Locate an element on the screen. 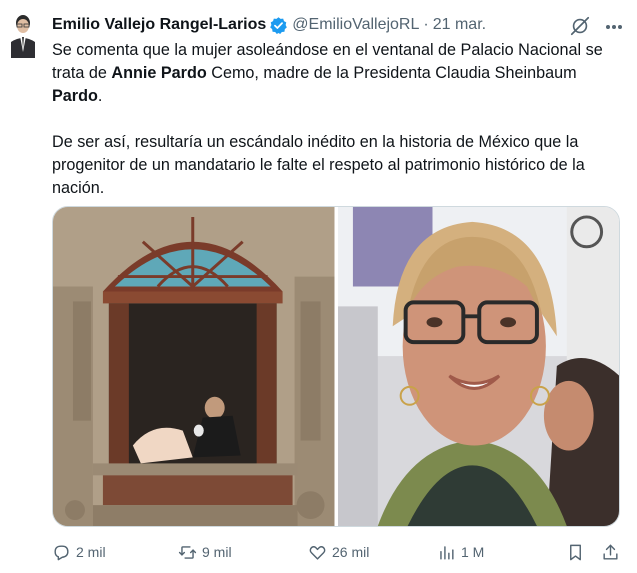 Image resolution: width=637 pixels, height=573 pixels. share-button is located at coordinates (610, 552).